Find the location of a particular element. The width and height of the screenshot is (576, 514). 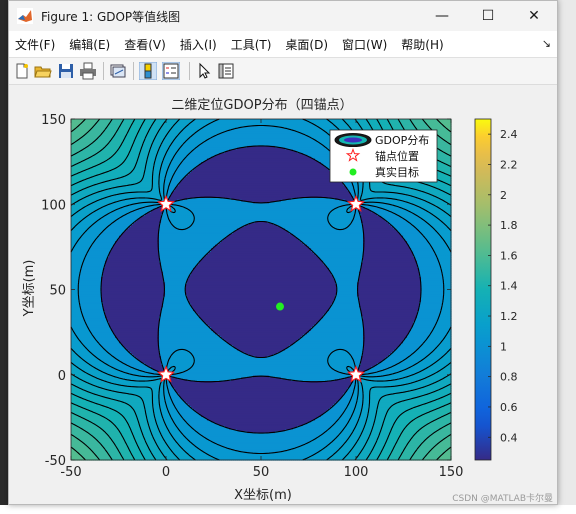

legend-entry-anchor: 锚点位置 is located at coordinates (397, 156).